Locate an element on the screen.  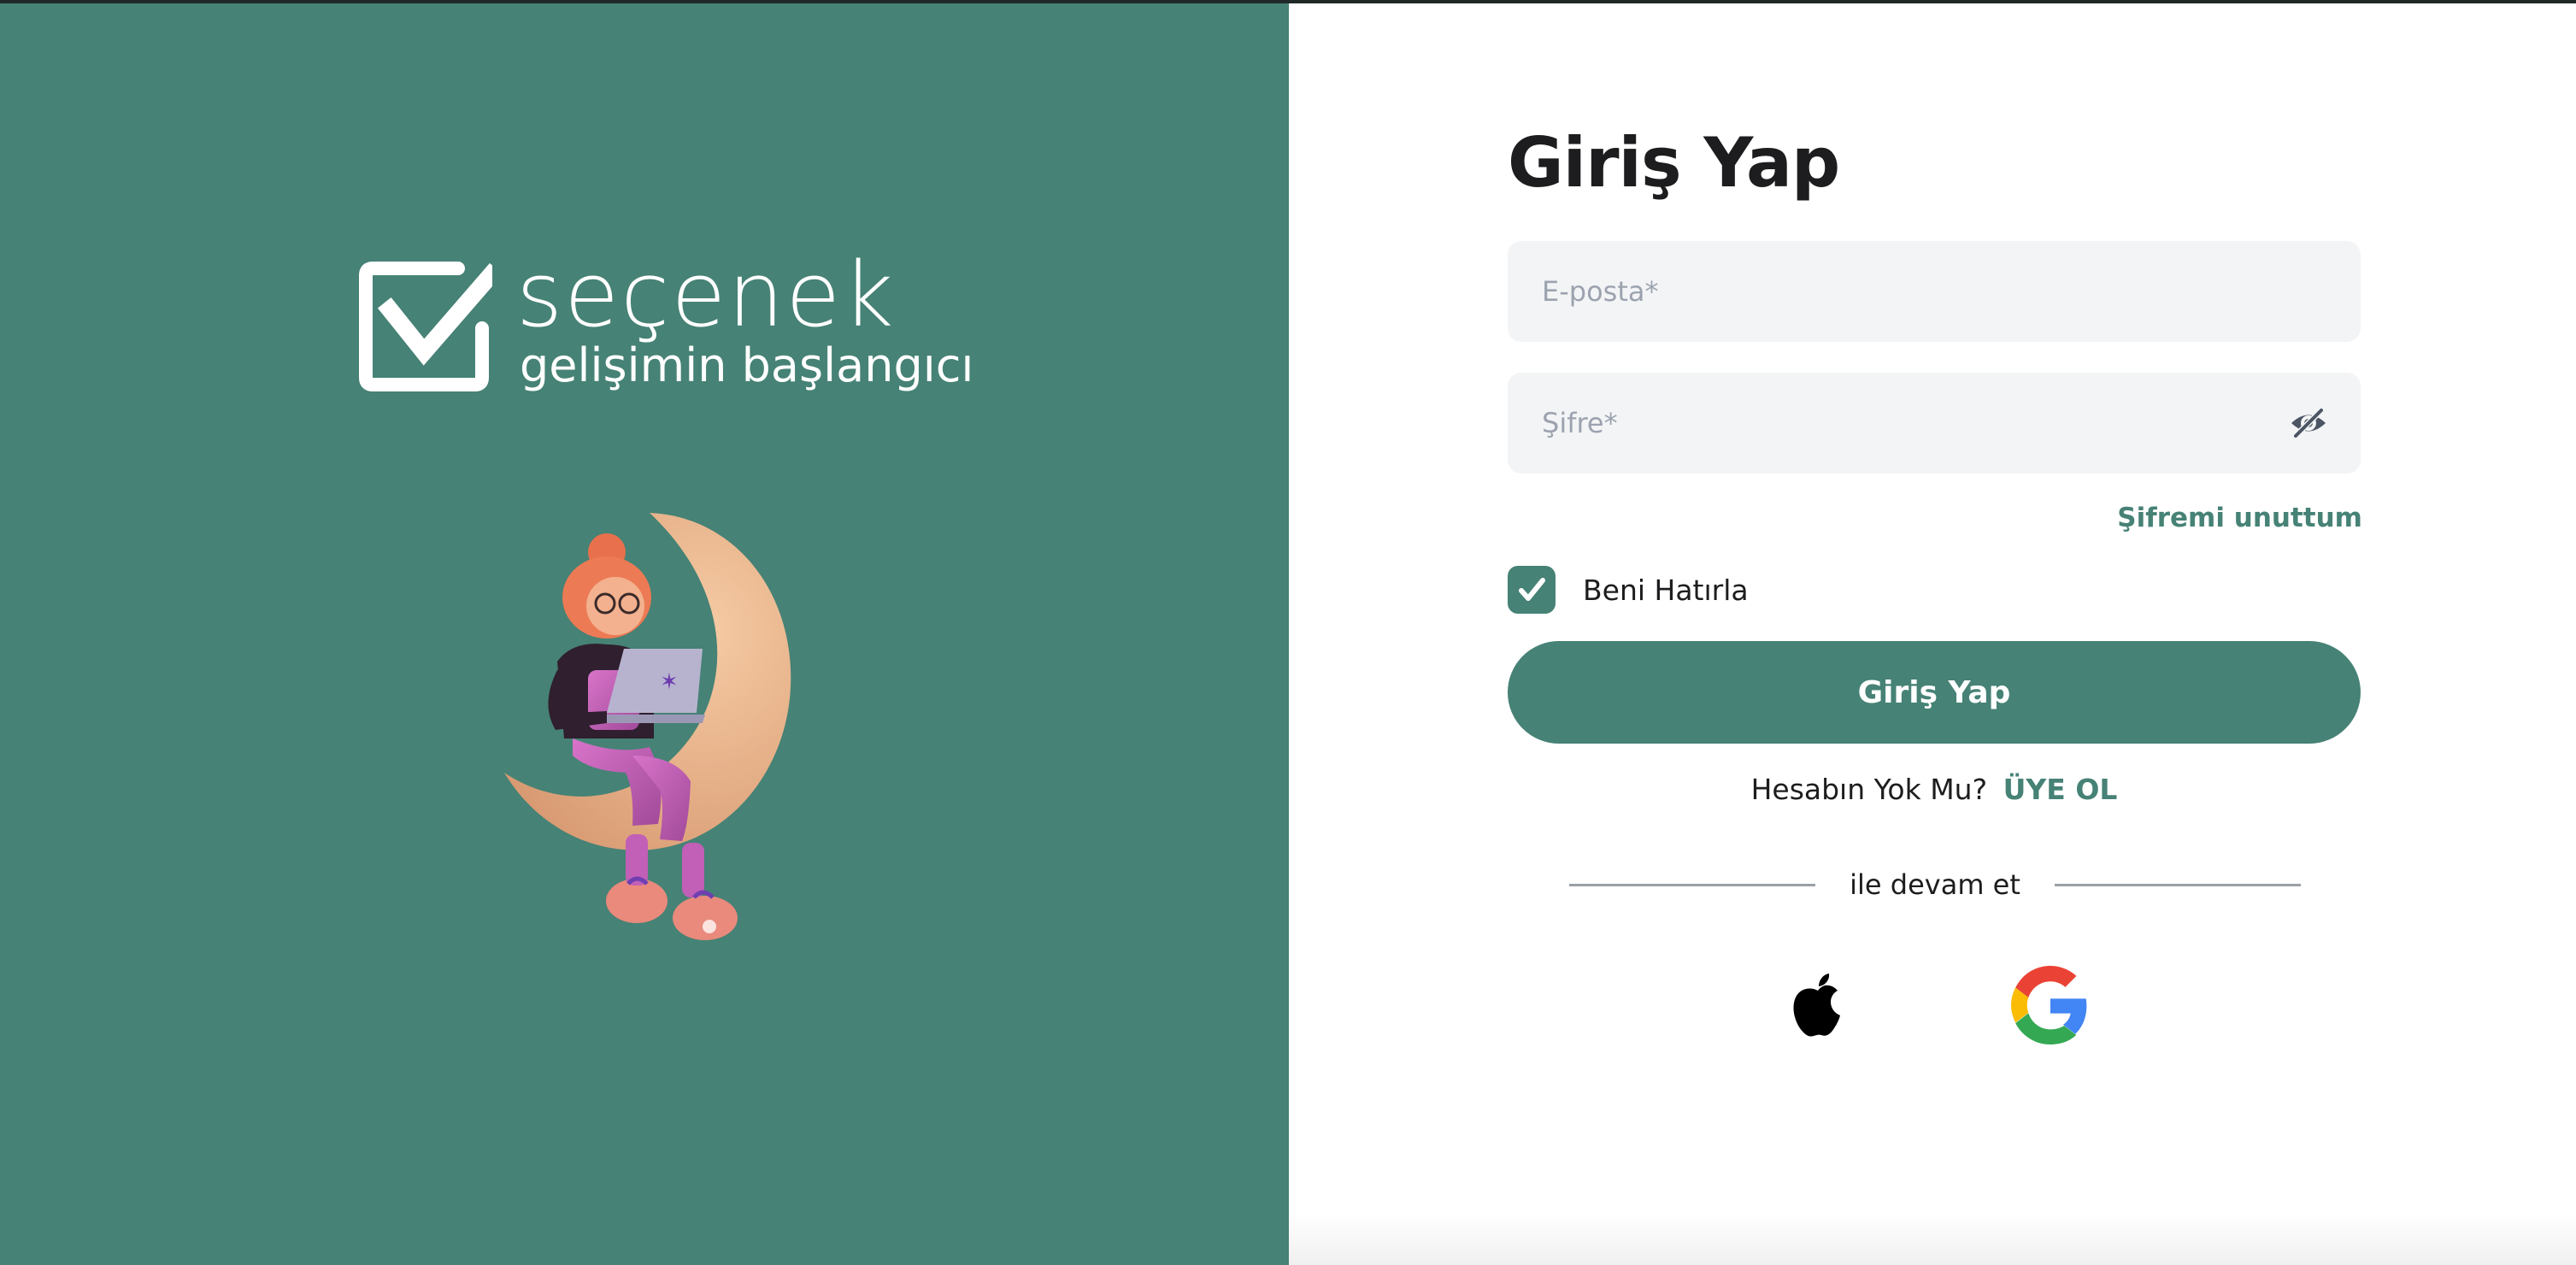
social-login is located at coordinates (1934, 1005).